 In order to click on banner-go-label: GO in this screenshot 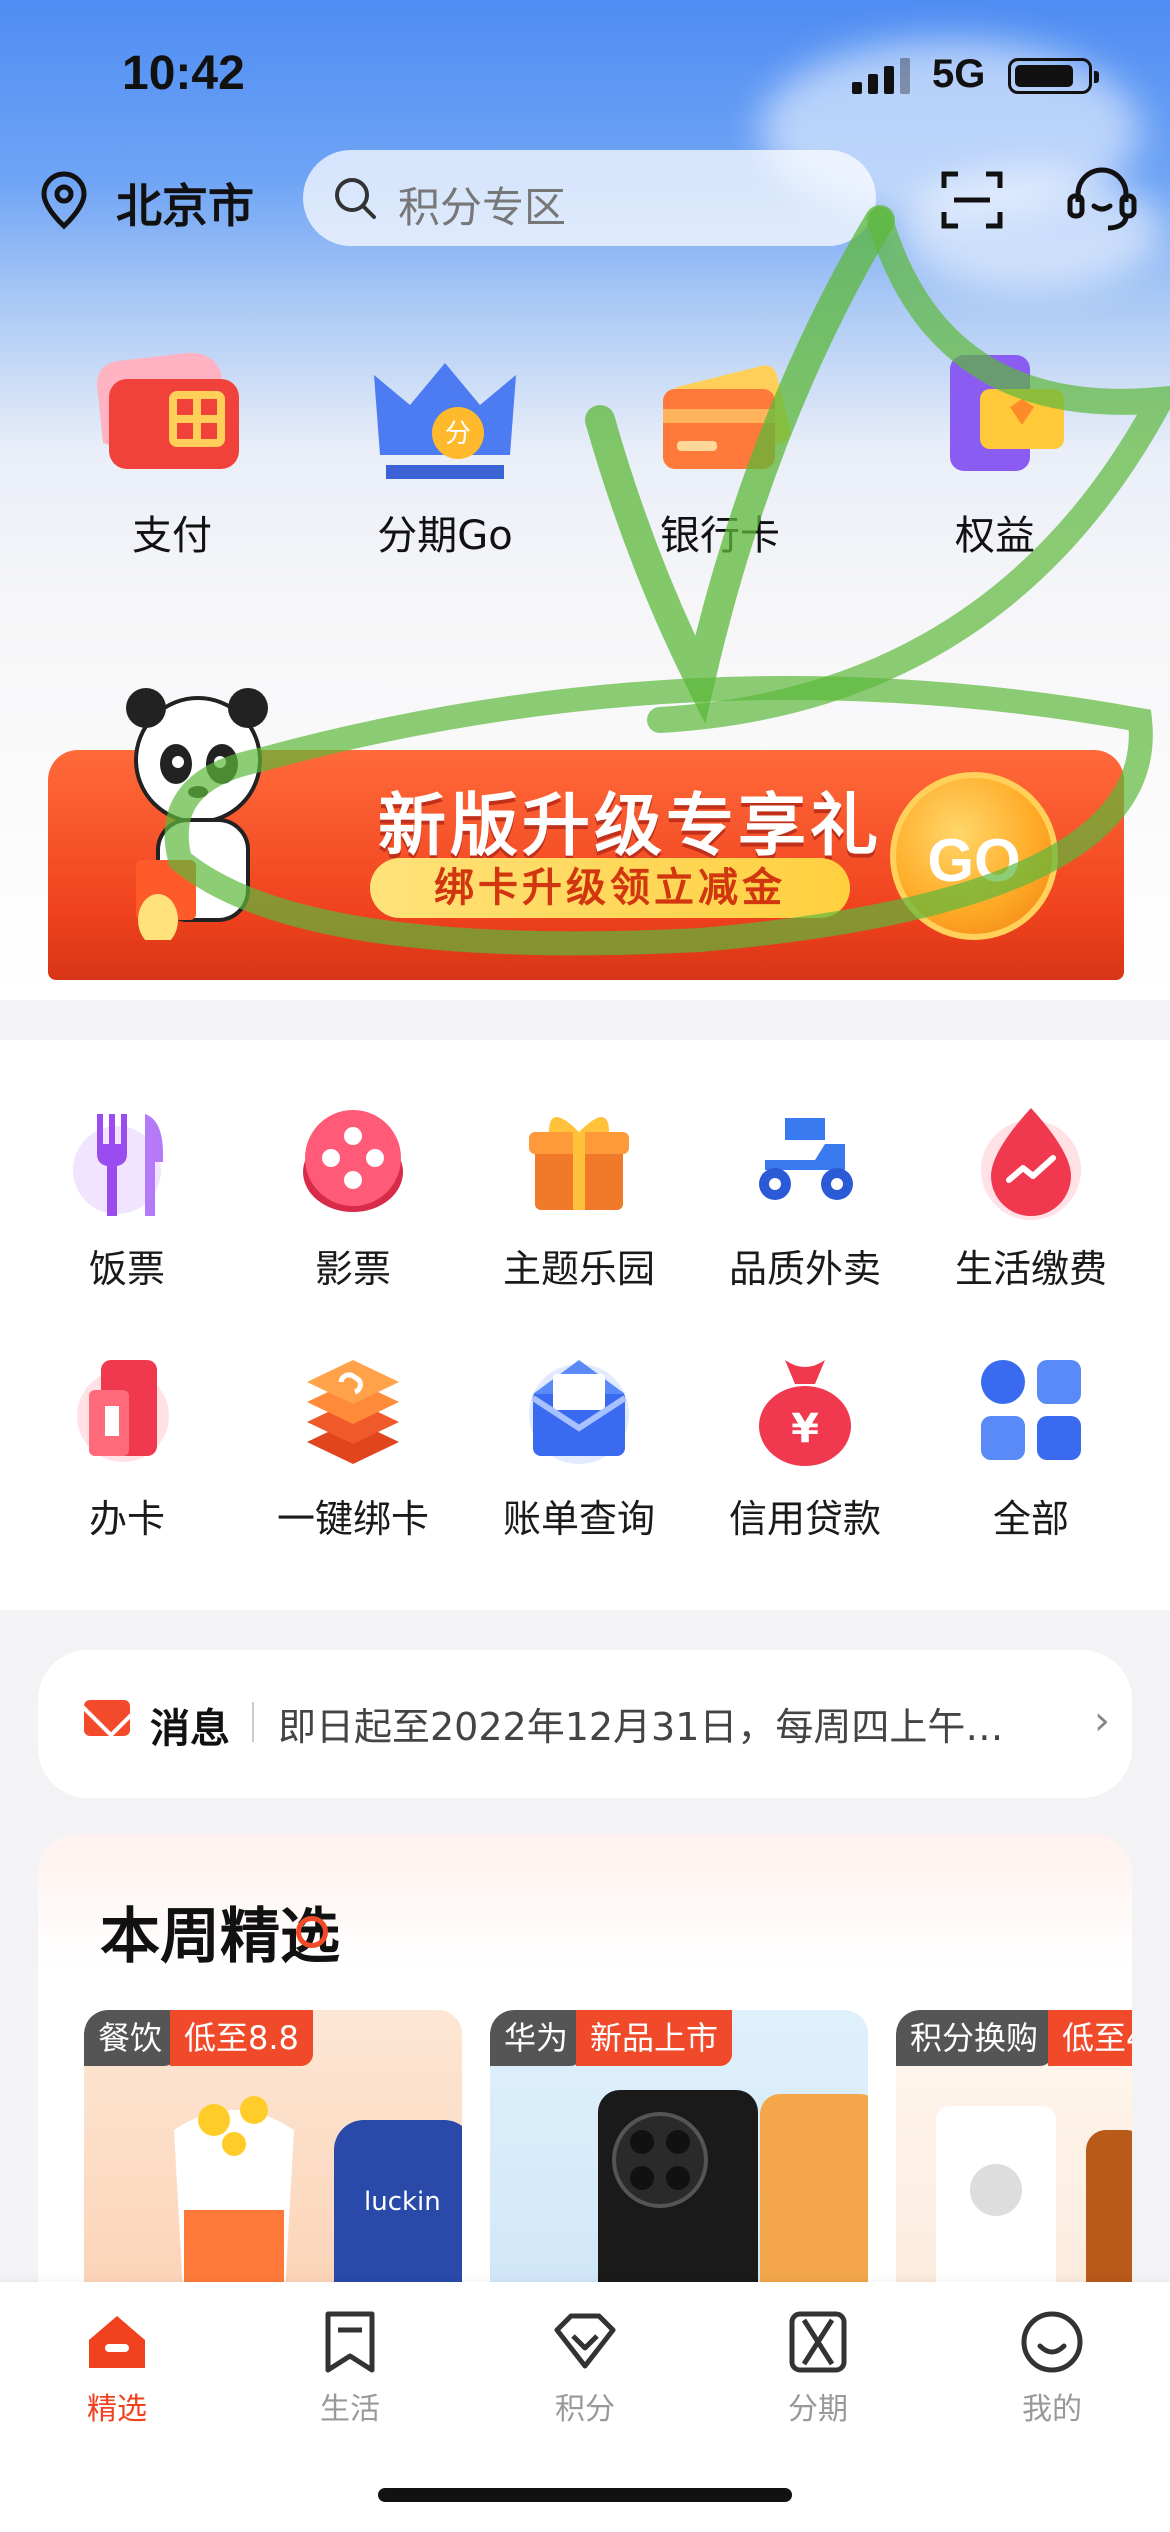, I will do `click(974, 860)`.